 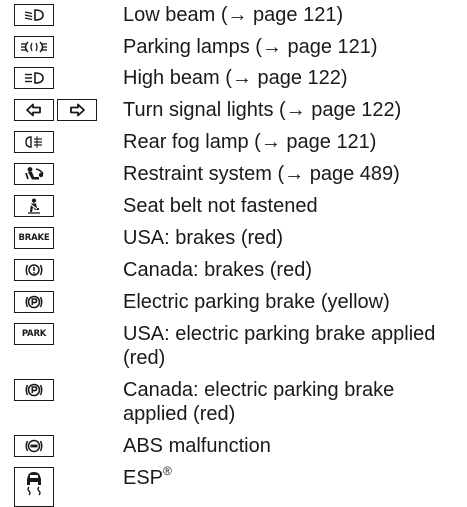 What do you see at coordinates (261, 174) in the screenshot?
I see `entry-label: Restraint system (→ page 489)` at bounding box center [261, 174].